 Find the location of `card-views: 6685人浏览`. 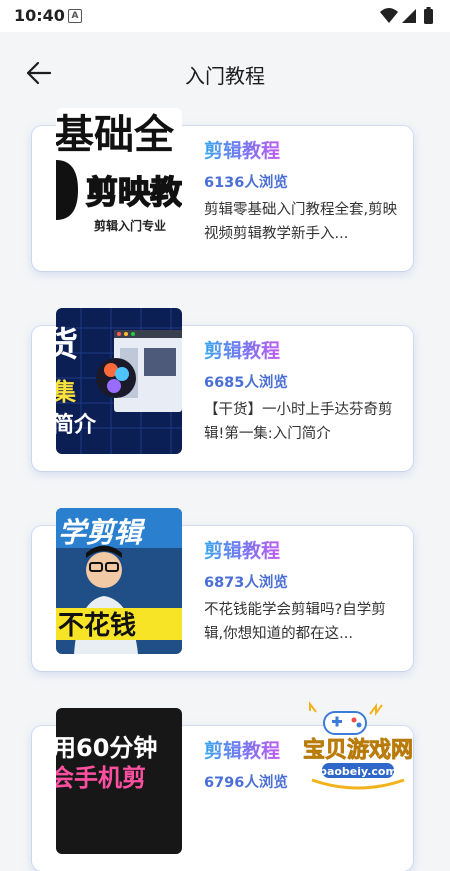

card-views: 6685人浏览 is located at coordinates (246, 383).